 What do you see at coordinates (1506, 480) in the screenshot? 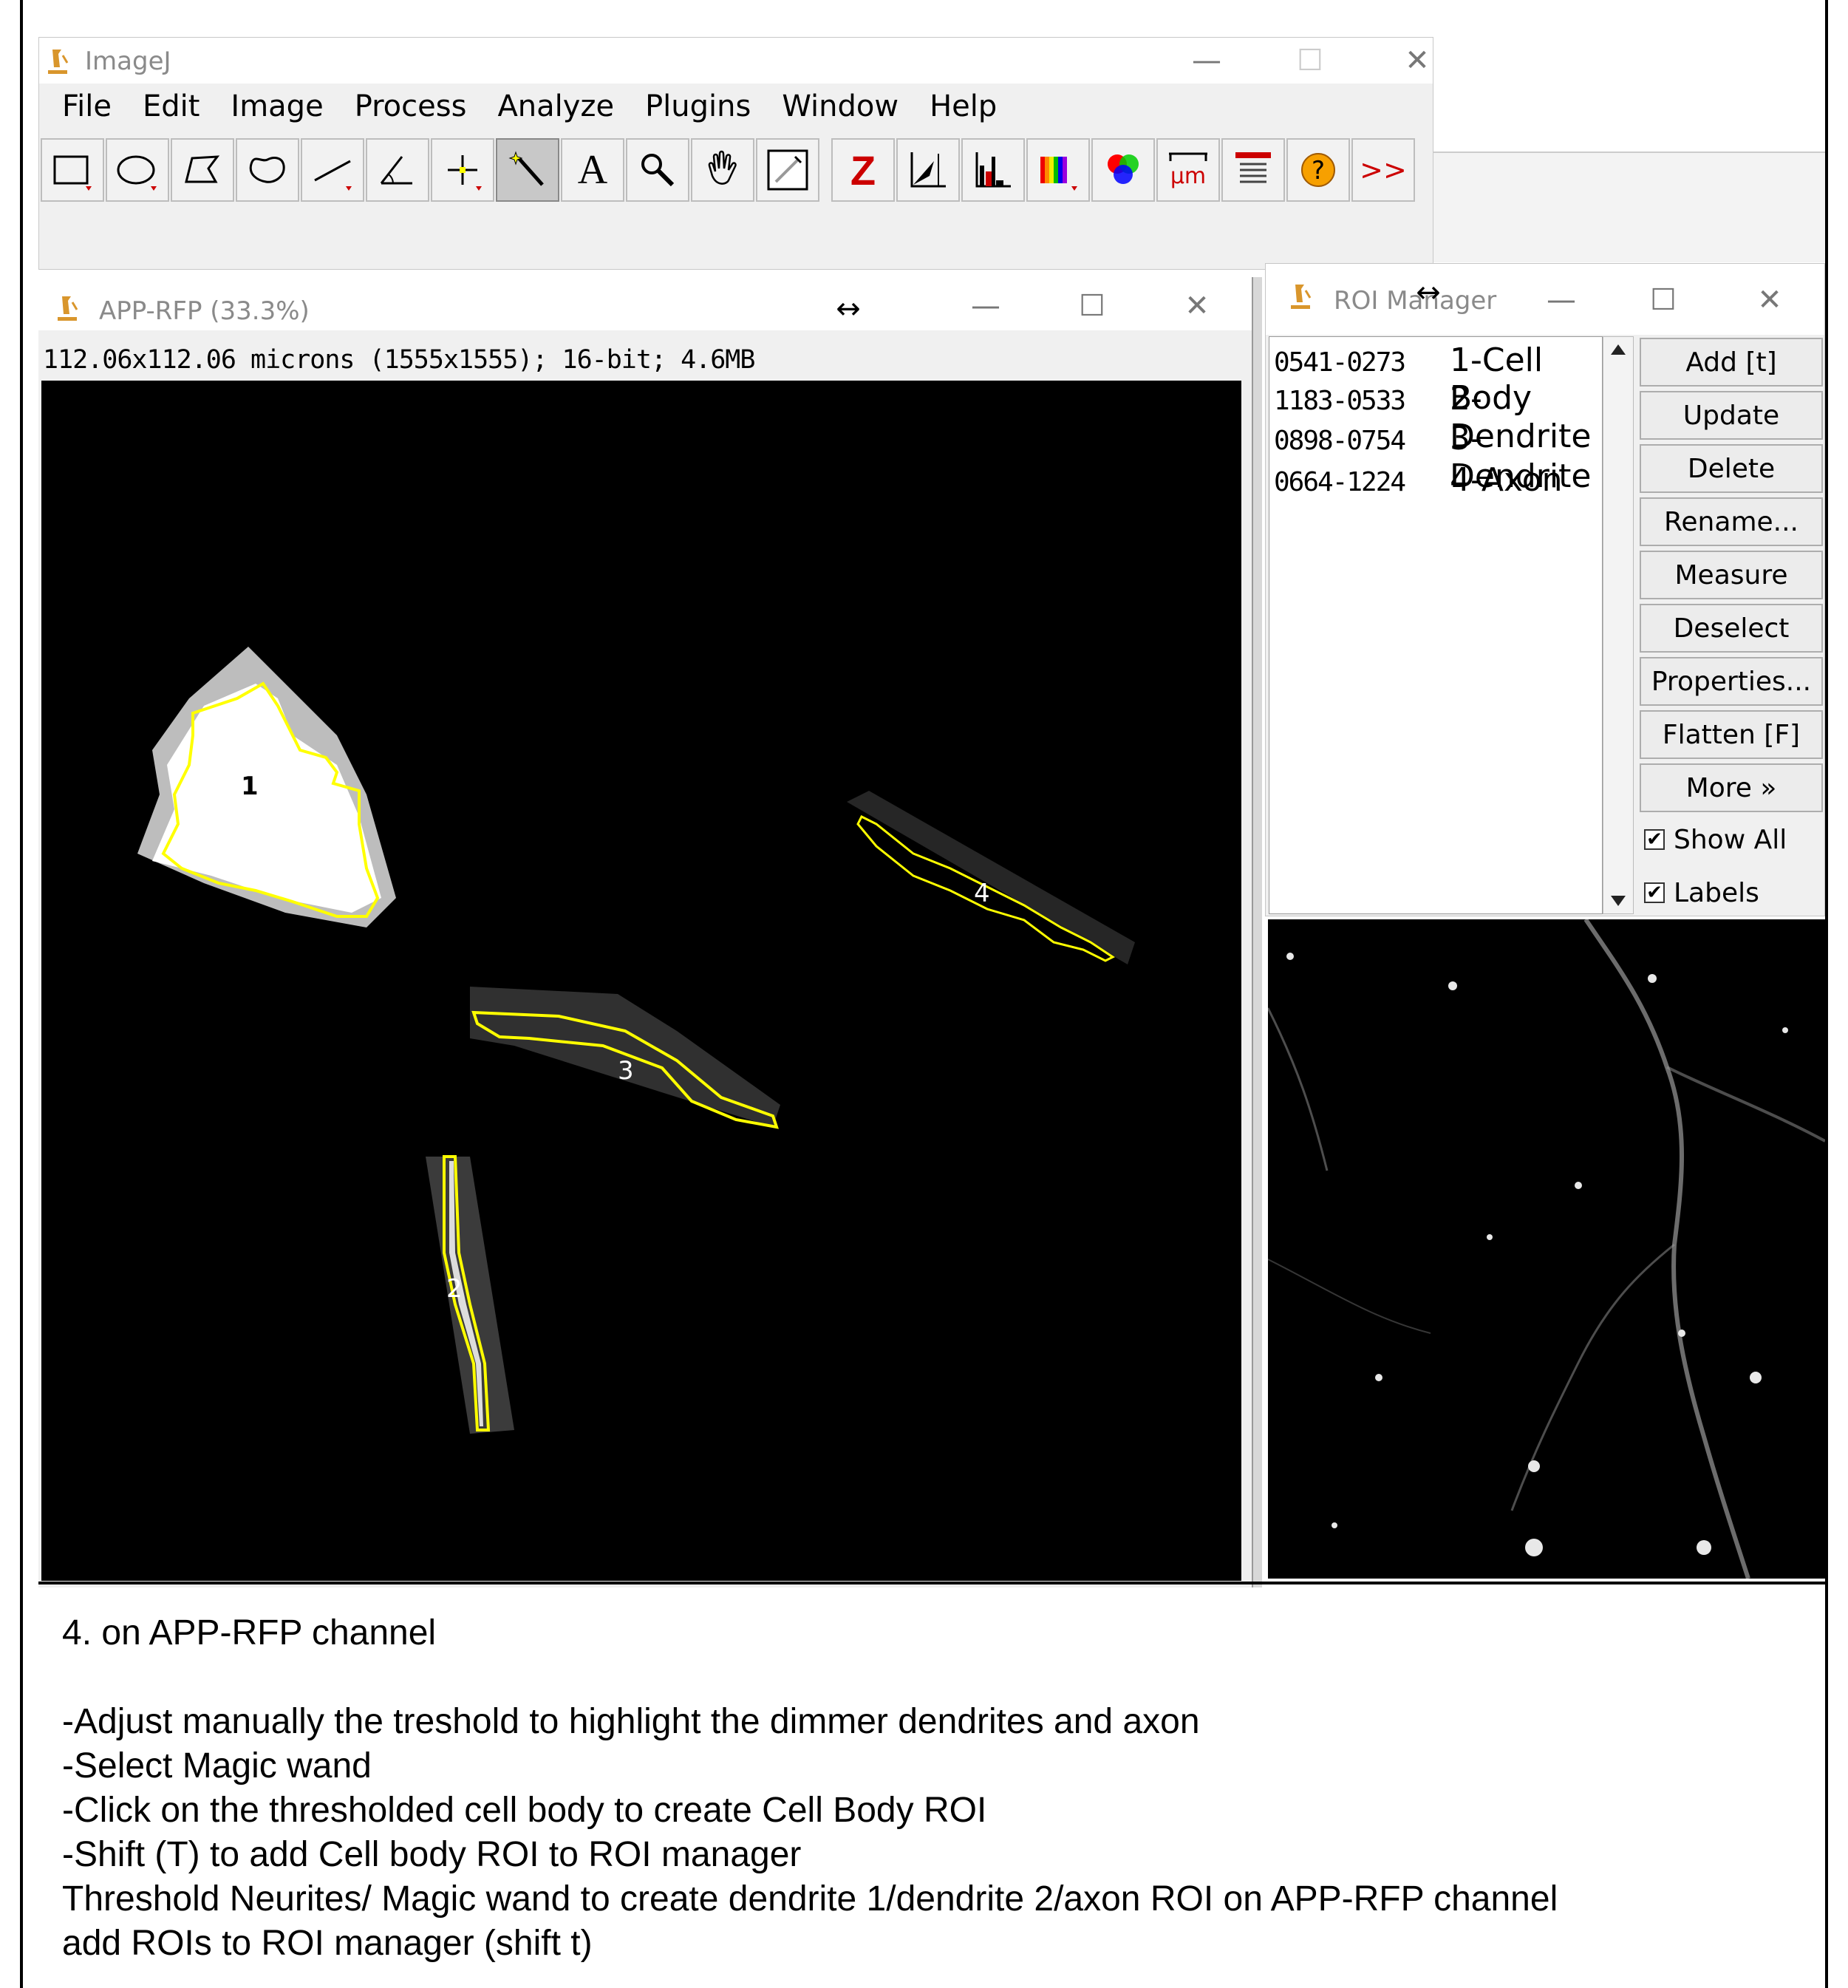
I see `roi-name: 4-Axon` at bounding box center [1506, 480].